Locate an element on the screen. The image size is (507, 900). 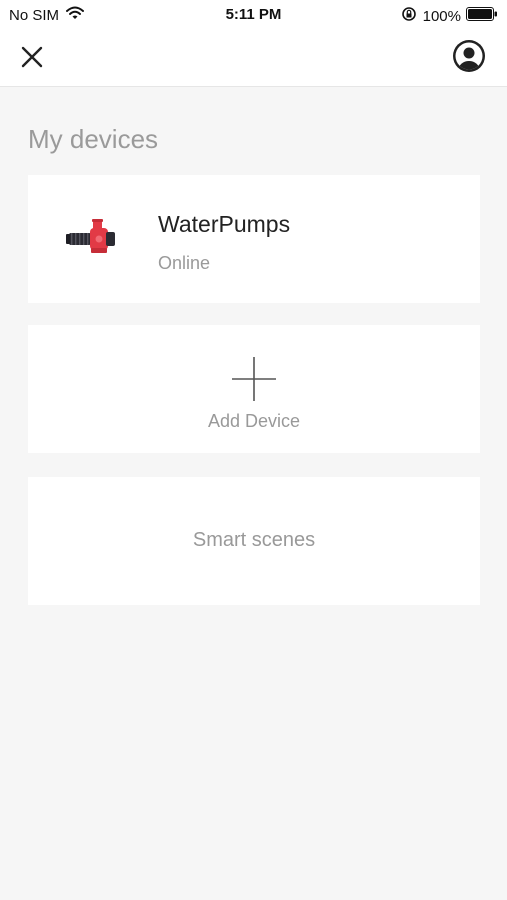
user-avatar-icon is located at coordinates (469, 58).